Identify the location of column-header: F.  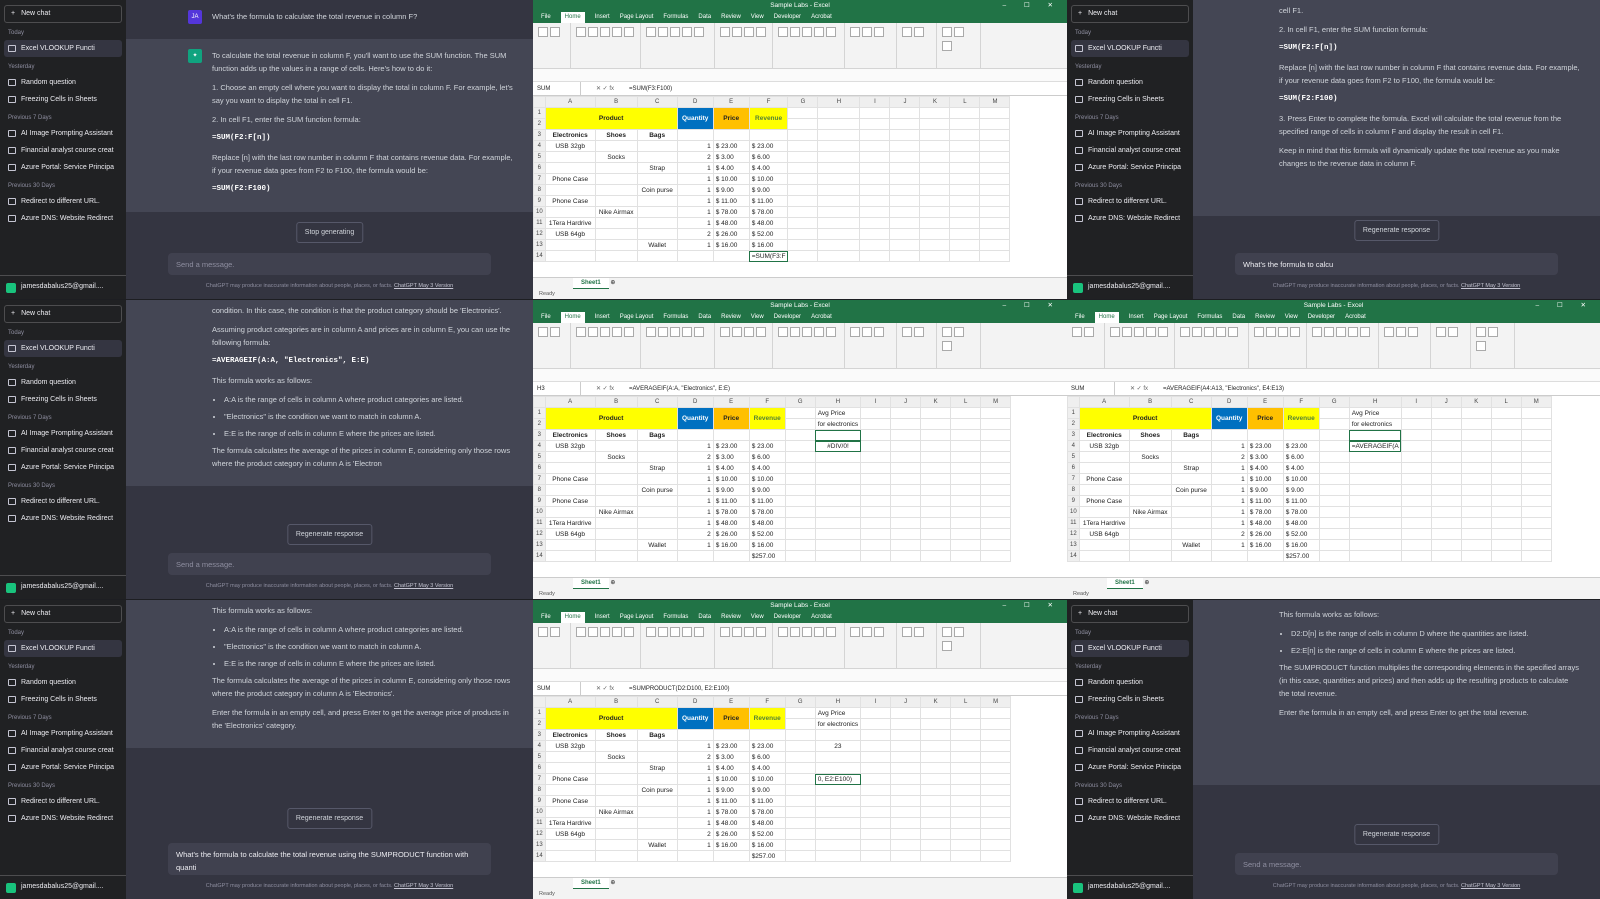
(767, 402).